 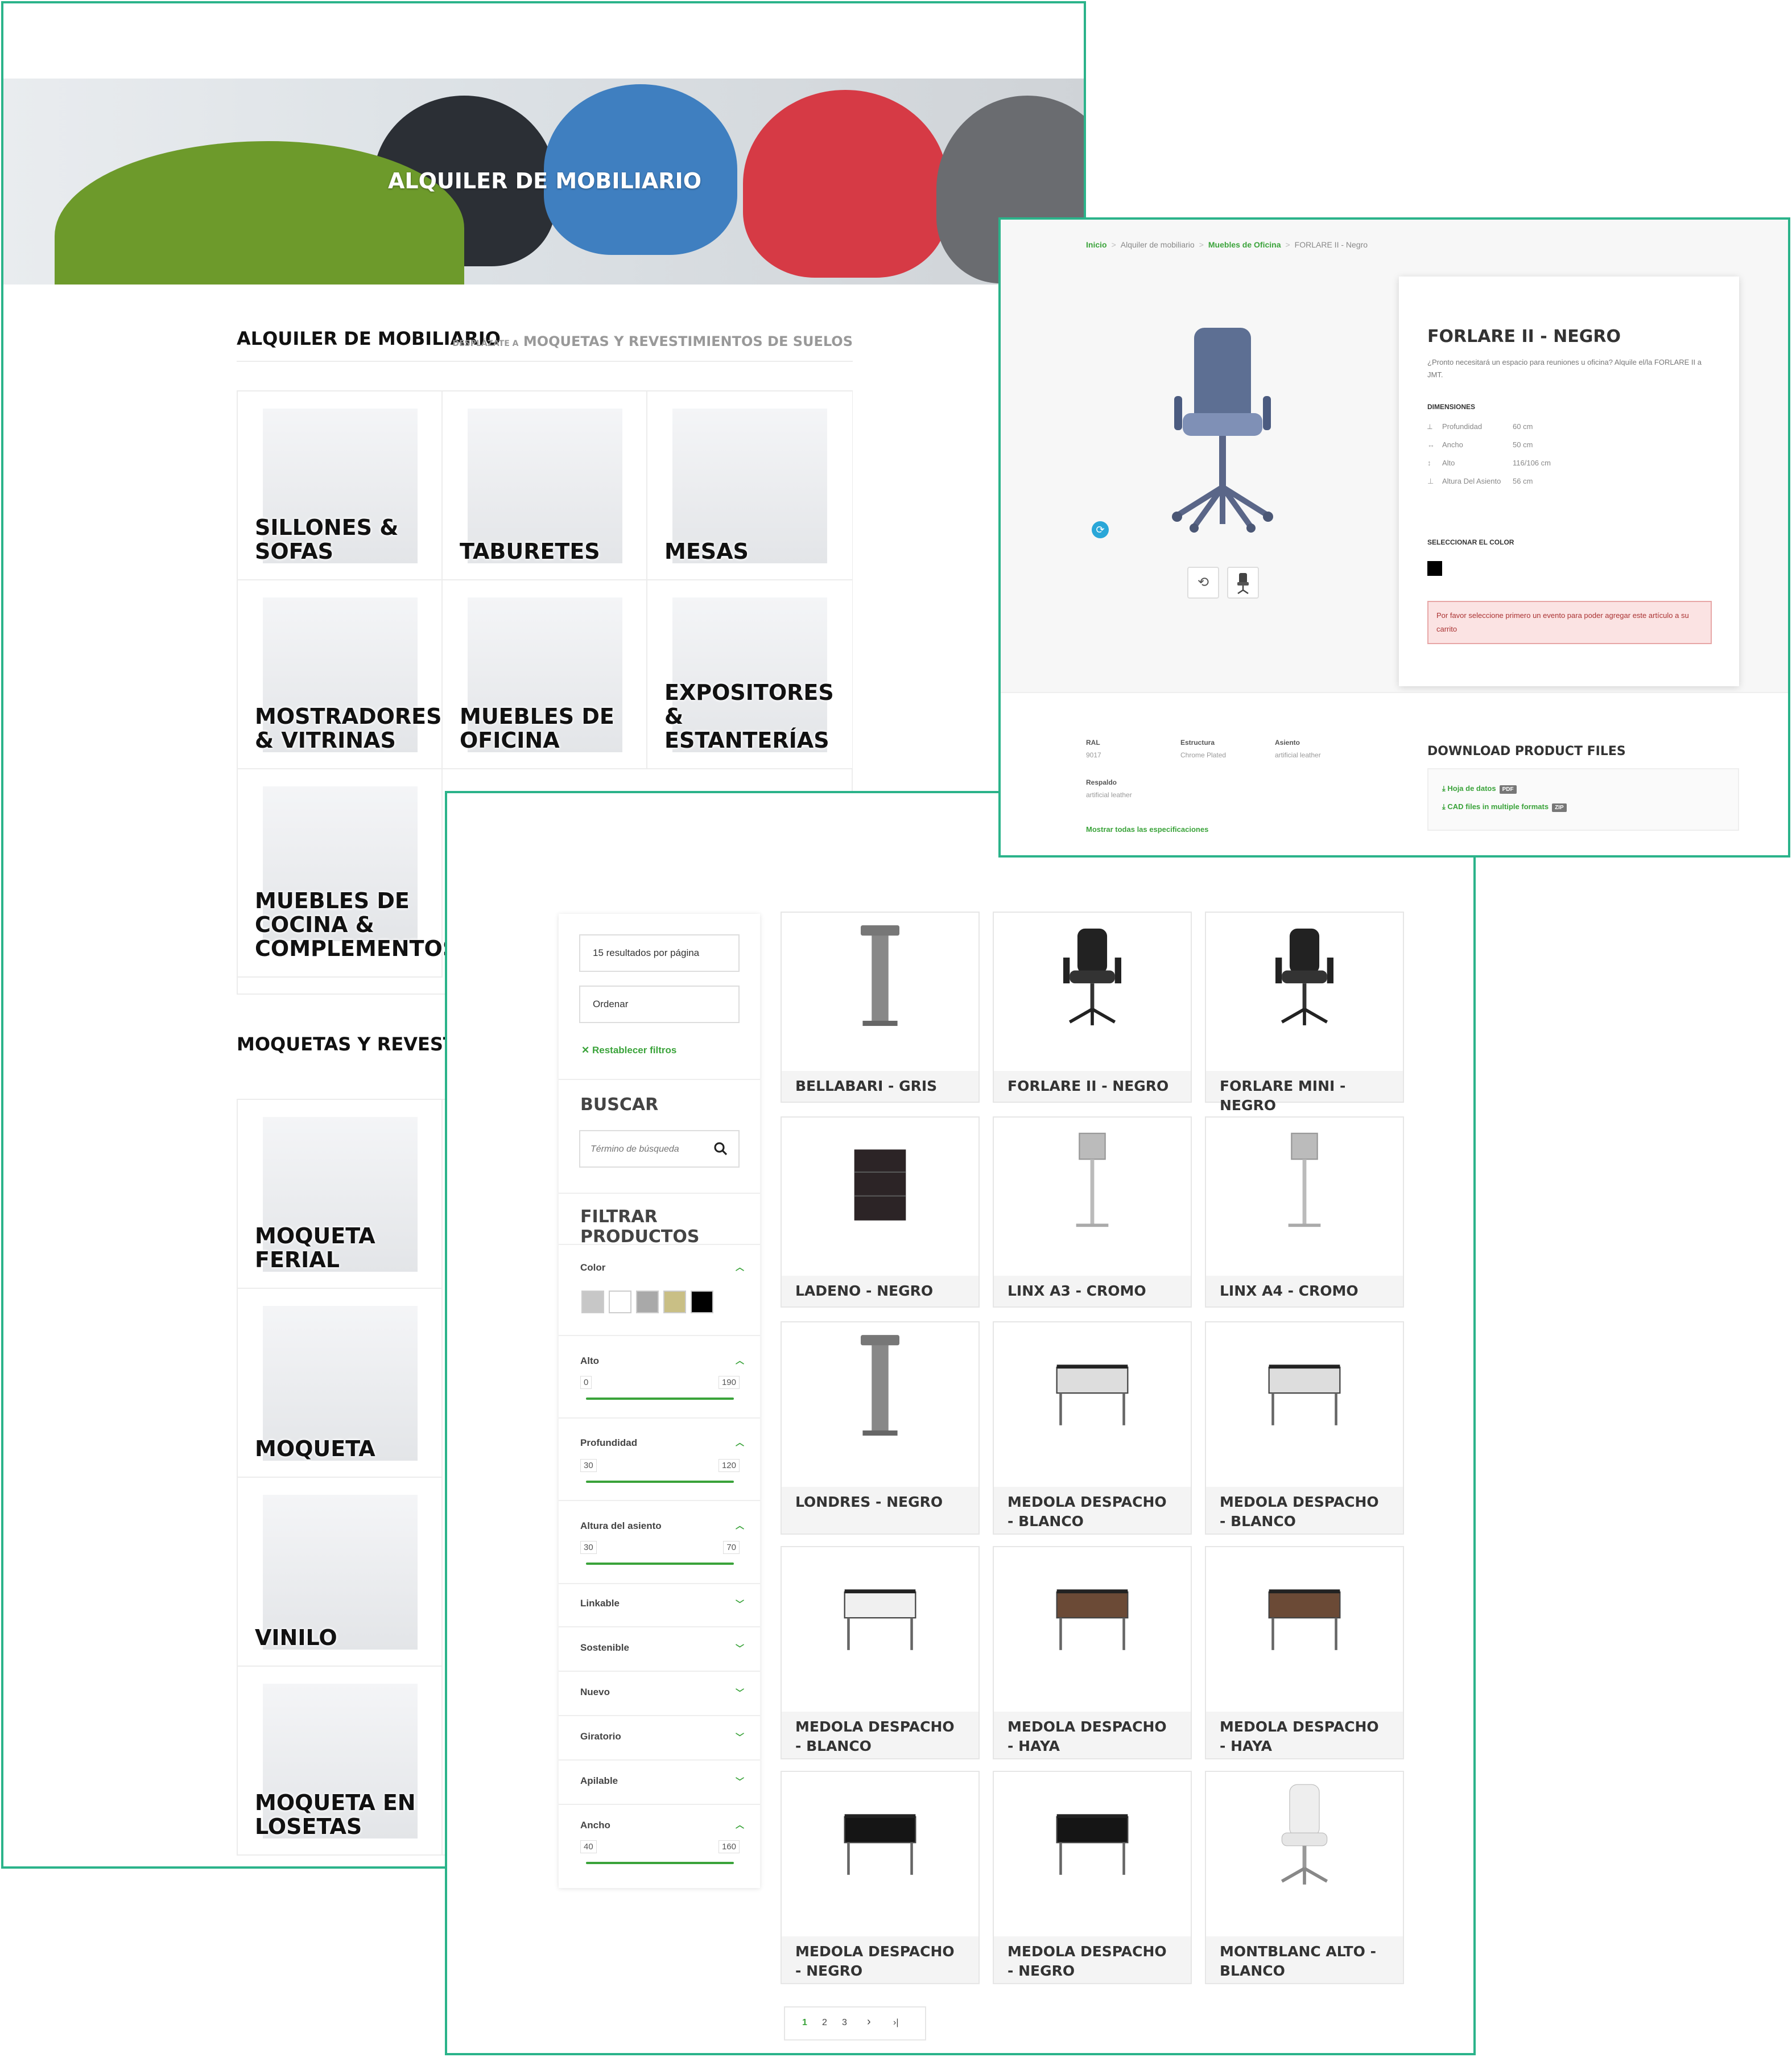 I want to click on download-link: ⤓ CAD files in multiple formats ZIP, so click(x=1504, y=807).